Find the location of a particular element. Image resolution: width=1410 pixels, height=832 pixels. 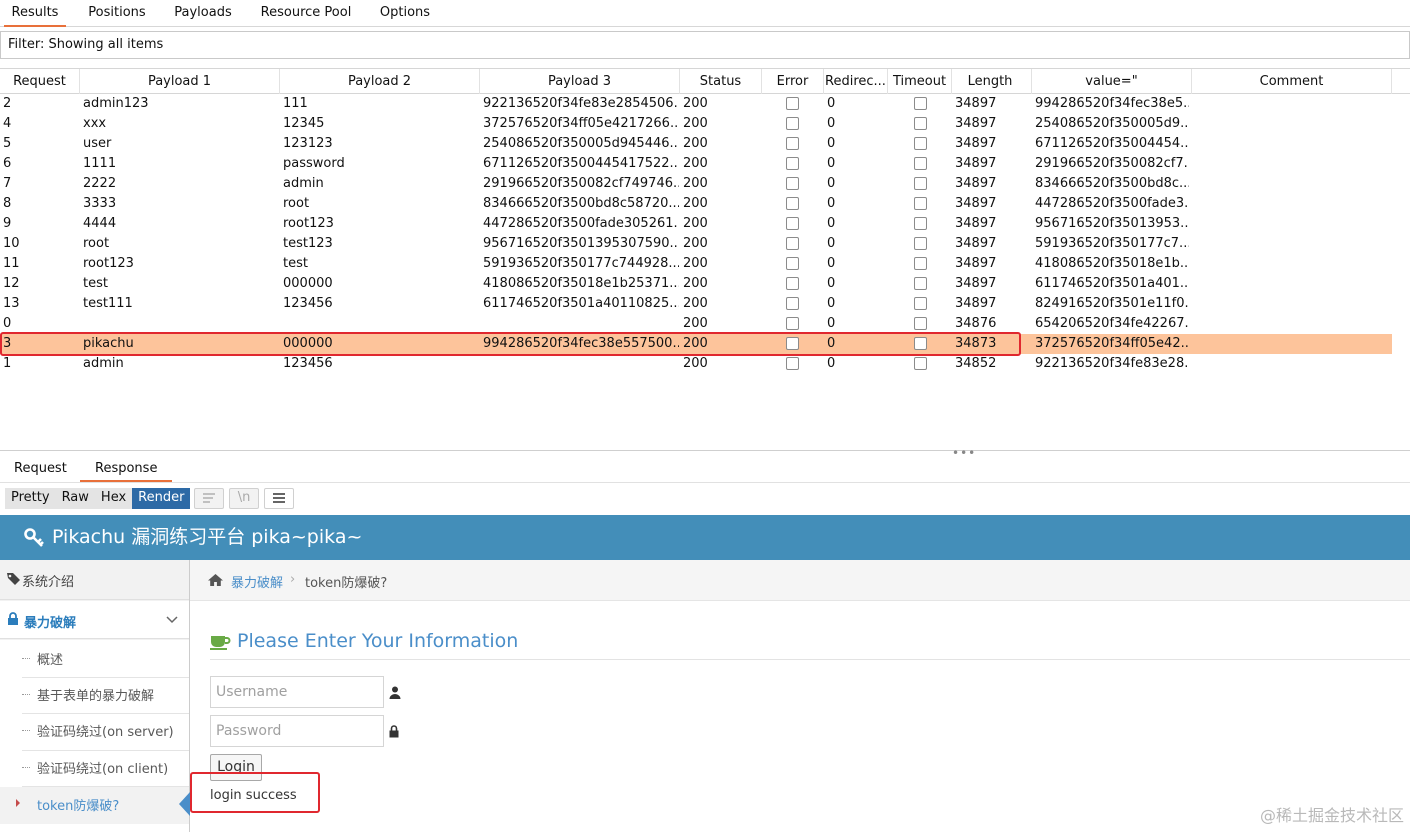

column-header-payload-3: Payload 3 is located at coordinates (580, 81).